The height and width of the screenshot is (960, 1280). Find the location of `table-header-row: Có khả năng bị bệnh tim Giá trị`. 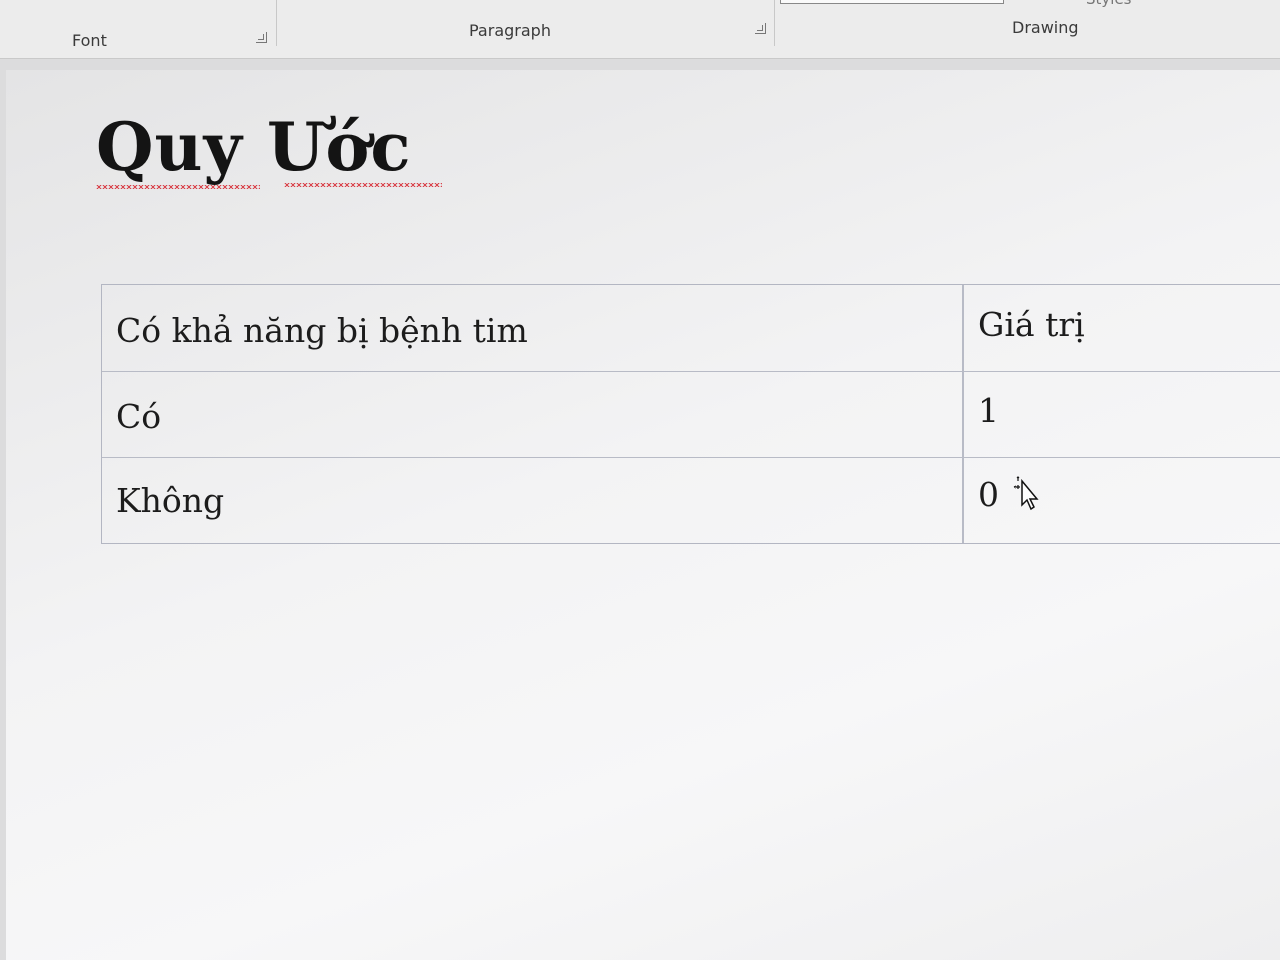

table-header-row: Có khả năng bị bệnh tim Giá trị is located at coordinates (691, 328).